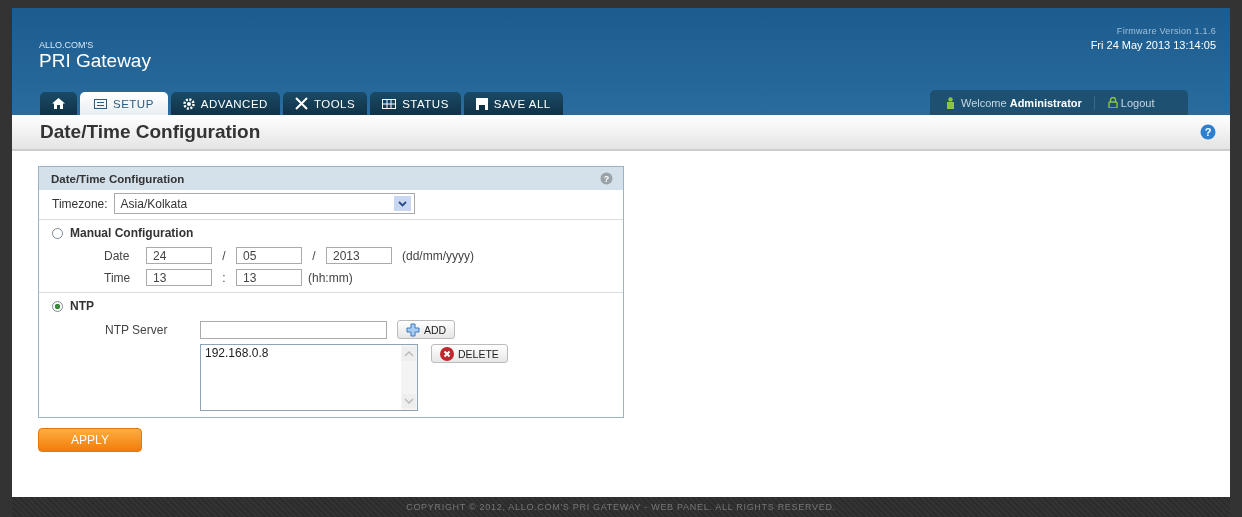 The image size is (1242, 517). I want to click on home-tab, so click(58, 103).